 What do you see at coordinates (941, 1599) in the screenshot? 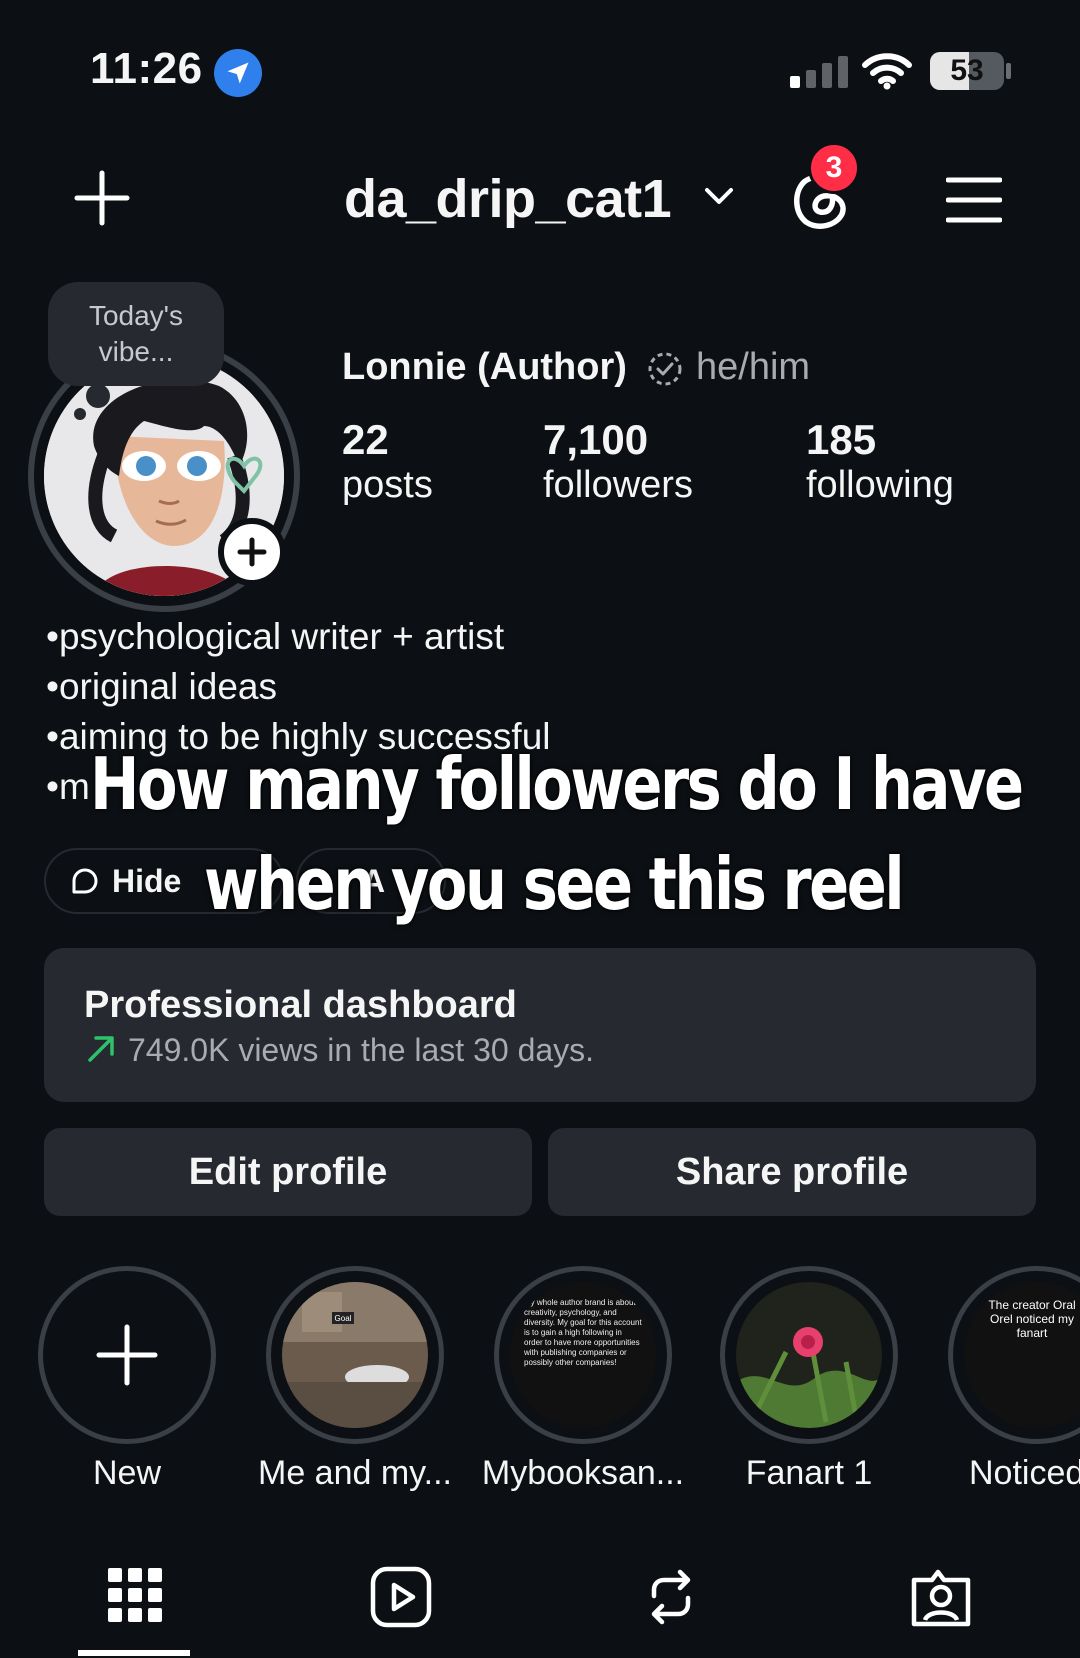
I see `tagged-tab-icon` at bounding box center [941, 1599].